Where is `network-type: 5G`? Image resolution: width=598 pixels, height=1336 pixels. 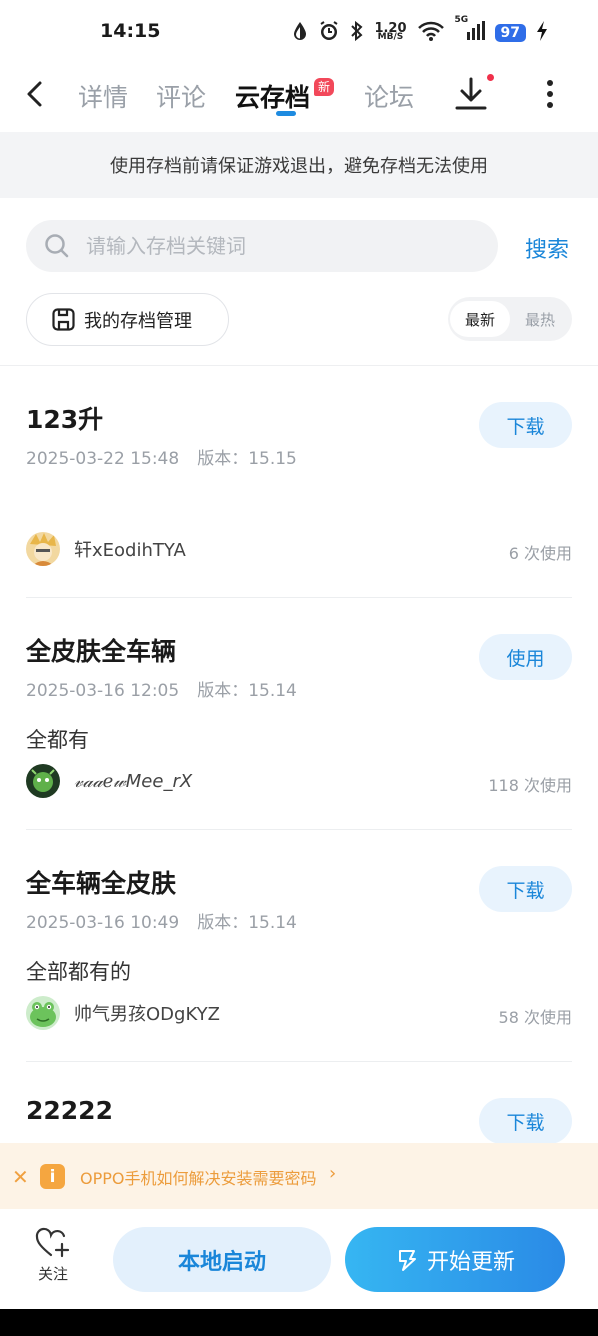 network-type: 5G is located at coordinates (461, 20).